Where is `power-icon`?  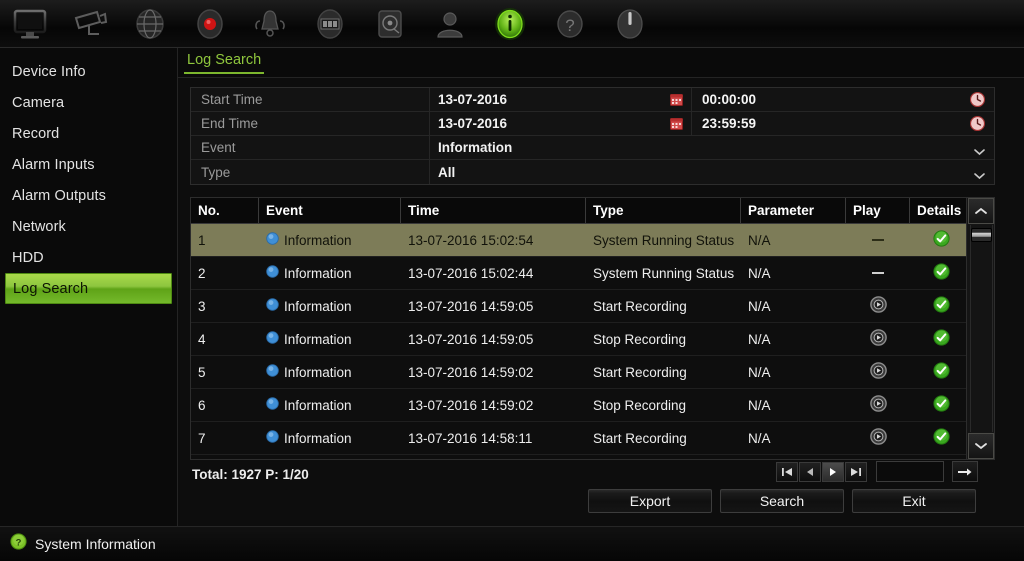 power-icon is located at coordinates (630, 24).